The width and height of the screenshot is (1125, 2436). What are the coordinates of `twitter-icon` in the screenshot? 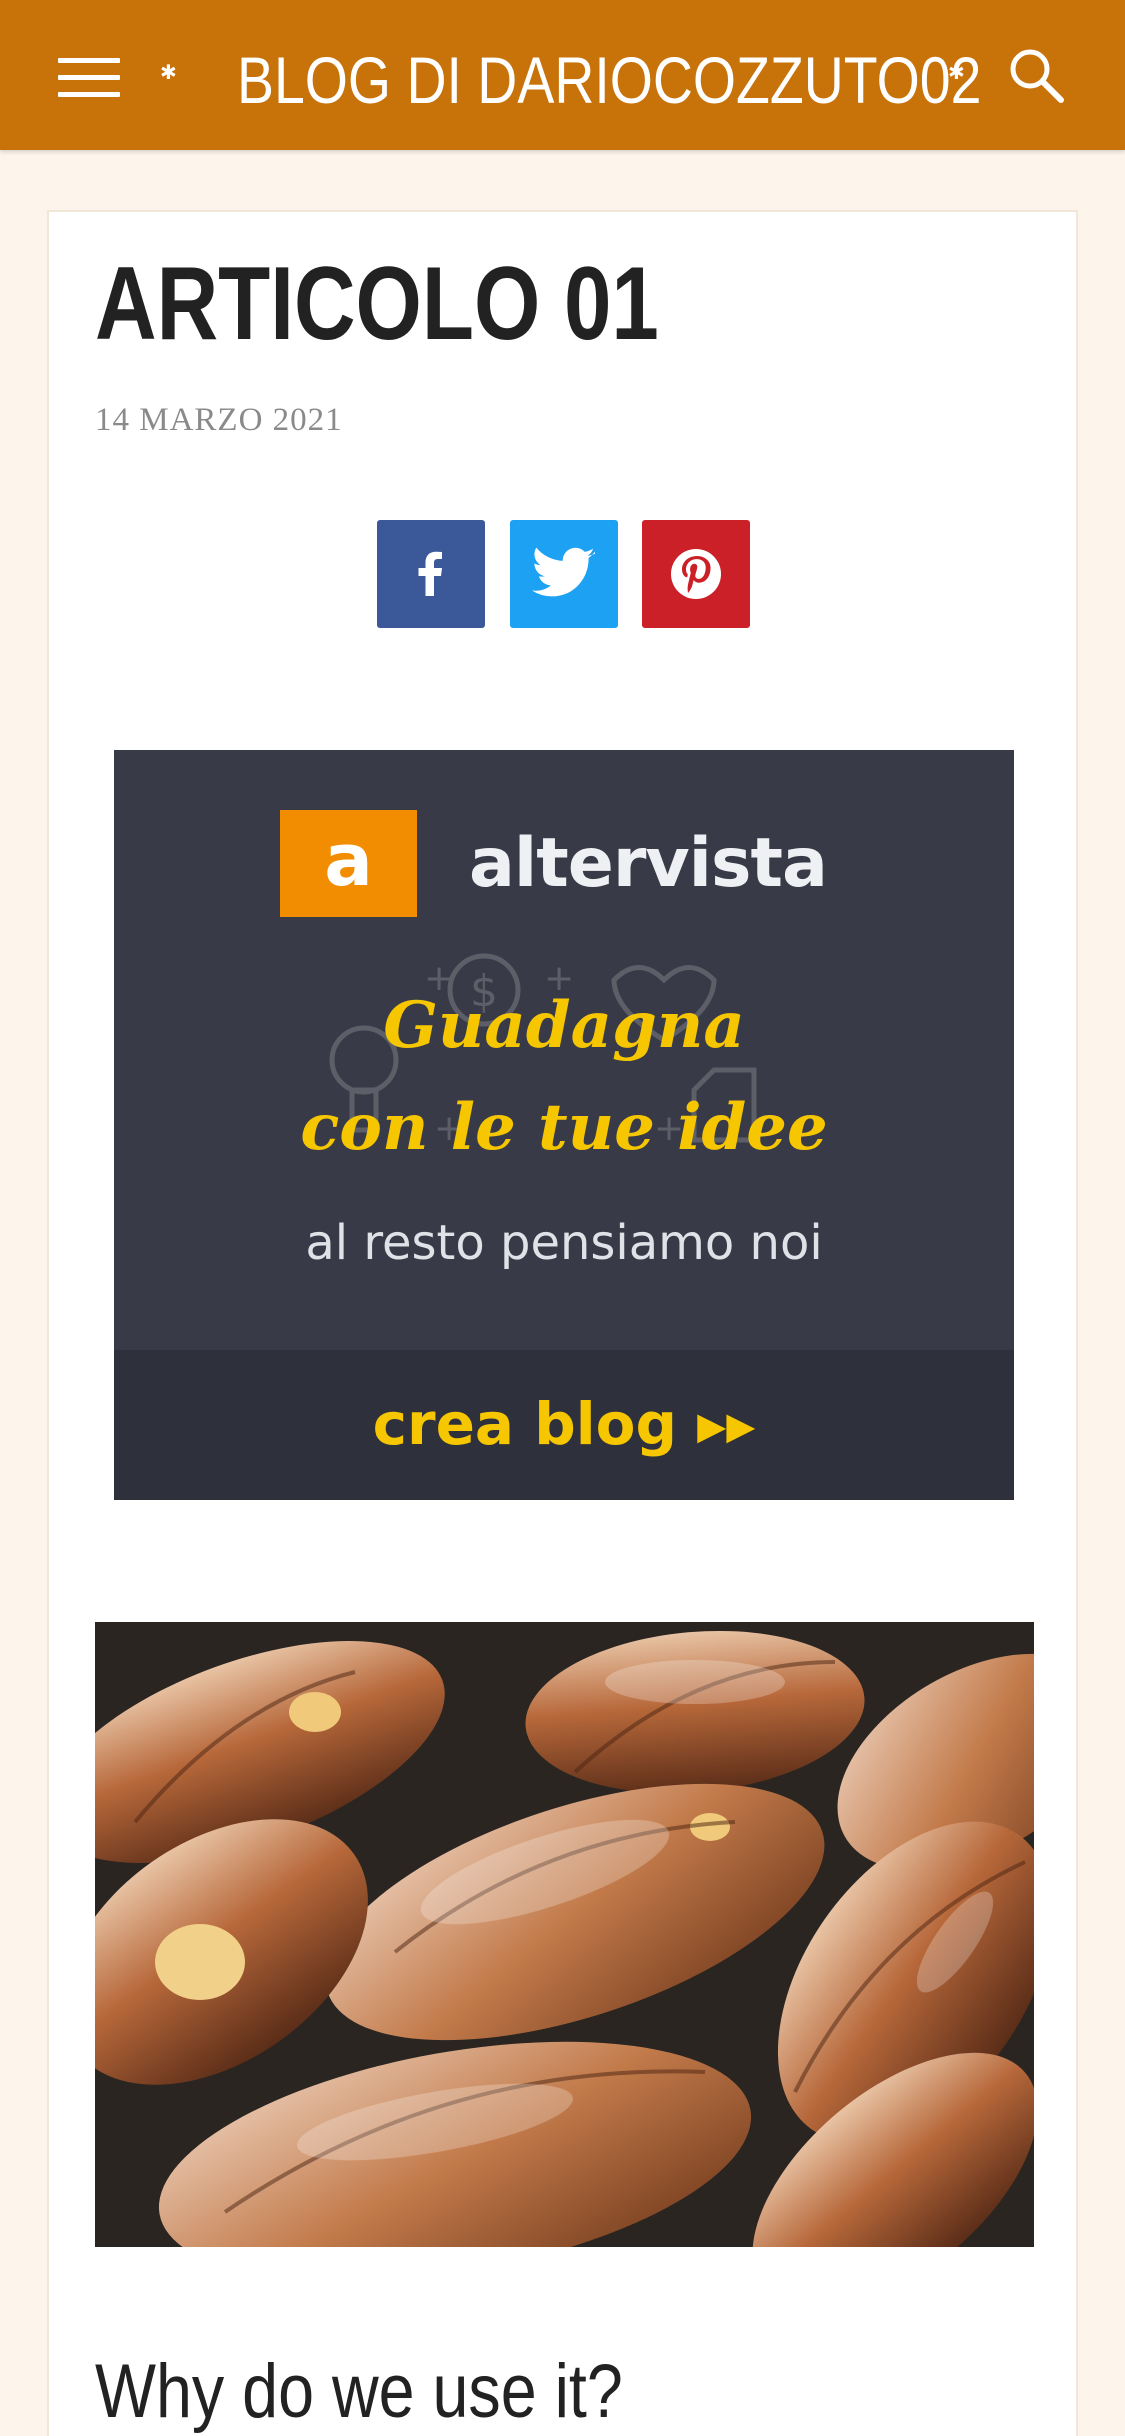 It's located at (563, 572).